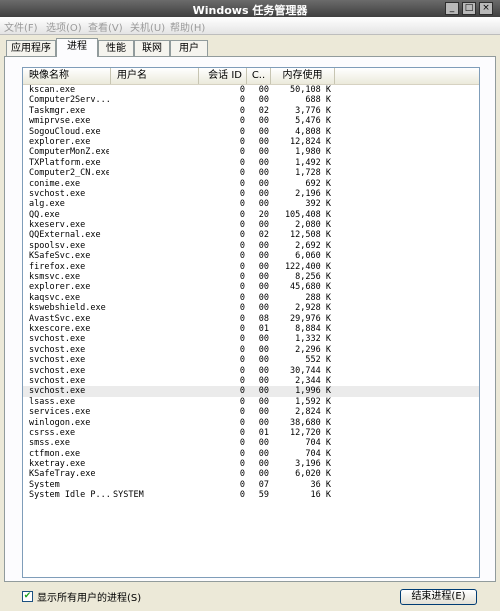 The image size is (500, 611). What do you see at coordinates (251, 329) in the screenshot?
I see `table-row: kxescore.exe 0 01 8,884 K` at bounding box center [251, 329].